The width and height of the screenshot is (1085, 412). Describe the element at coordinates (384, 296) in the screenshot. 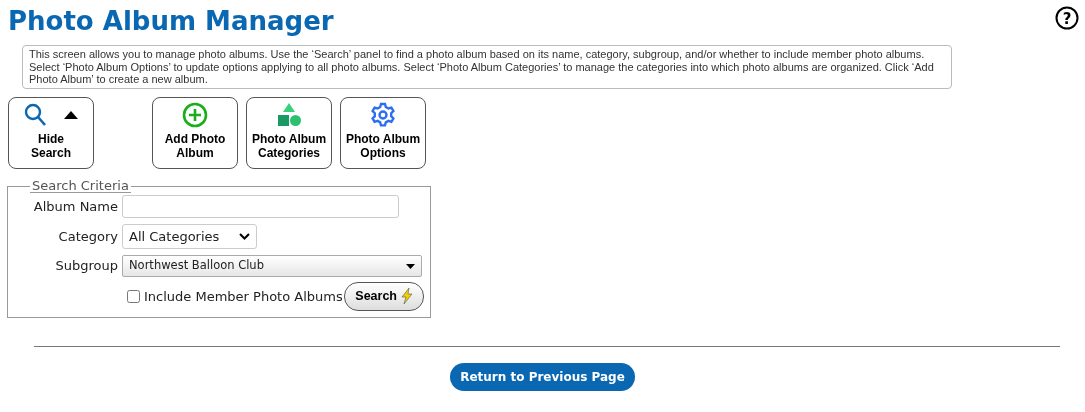

I see `search-button: Search` at that location.